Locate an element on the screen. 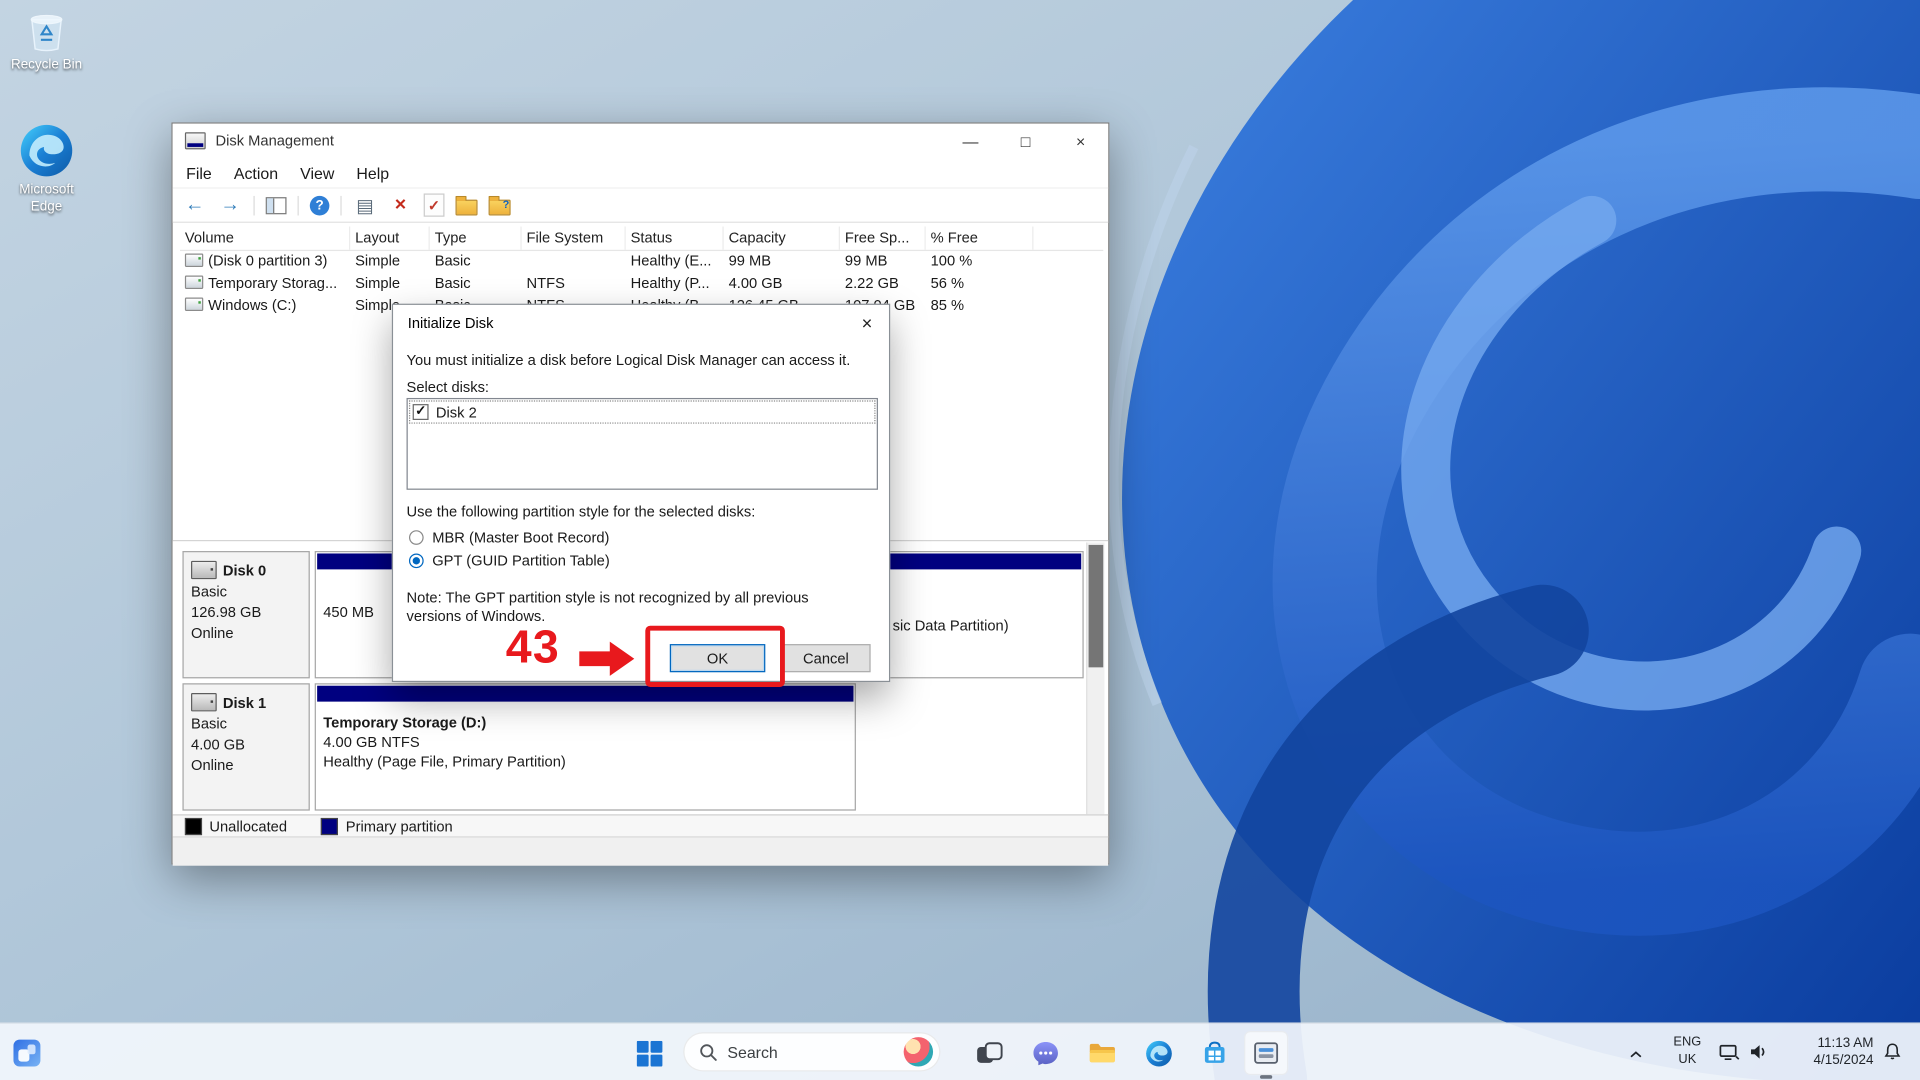 This screenshot has width=1920, height=1080. disk-list-item: Disk 2 is located at coordinates (642, 412).